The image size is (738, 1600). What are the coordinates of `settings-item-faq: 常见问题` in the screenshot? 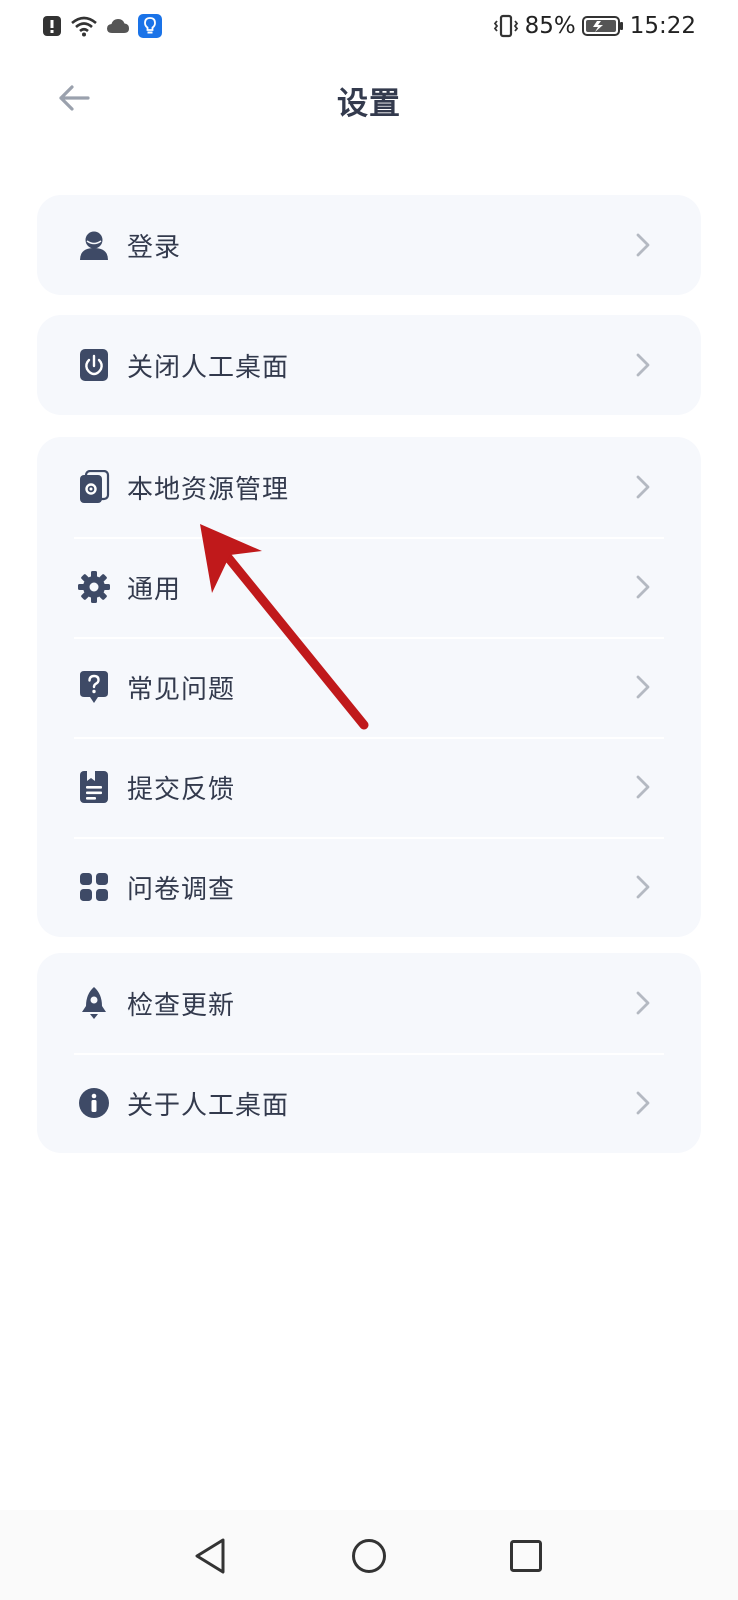 It's located at (369, 687).